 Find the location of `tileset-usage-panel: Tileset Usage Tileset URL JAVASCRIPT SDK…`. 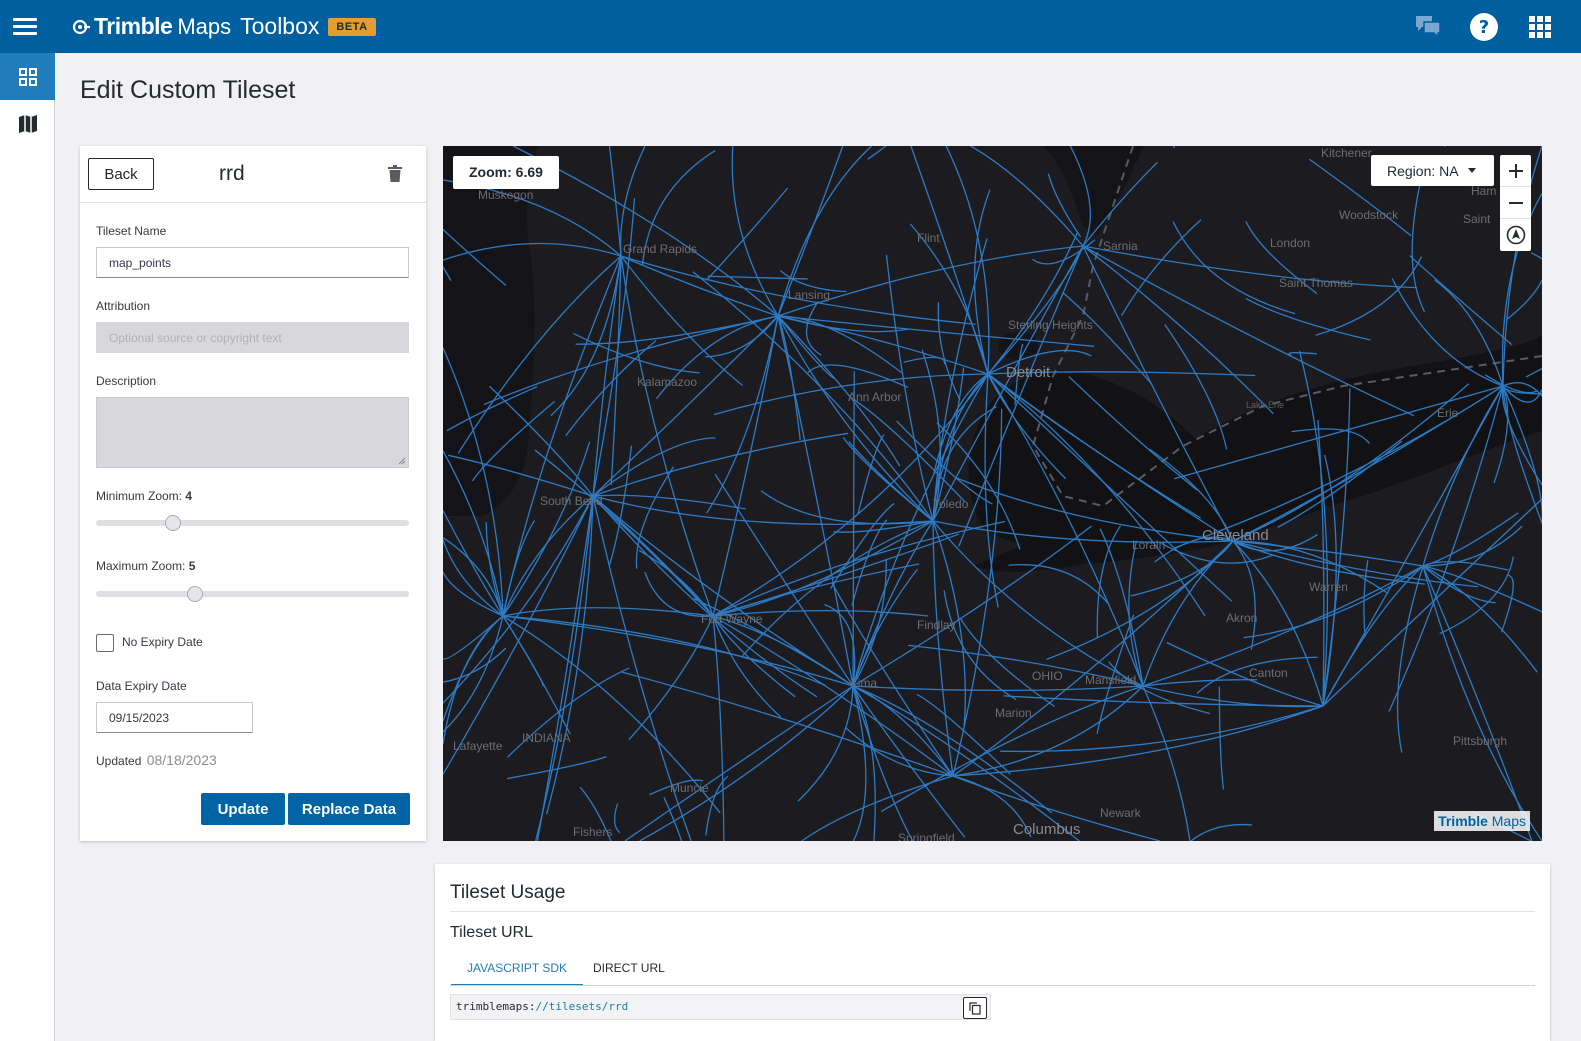

tileset-usage-panel: Tileset Usage Tileset URL JAVASCRIPT SDK… is located at coordinates (992, 952).